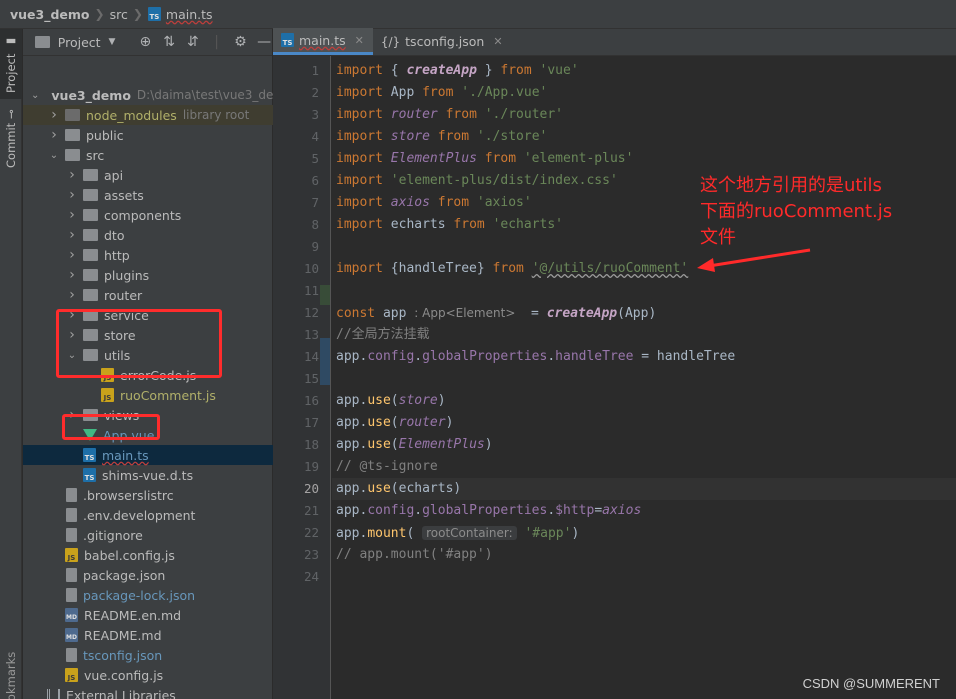  What do you see at coordinates (11, 42) in the screenshot?
I see `folder-icon: ▬` at bounding box center [11, 42].